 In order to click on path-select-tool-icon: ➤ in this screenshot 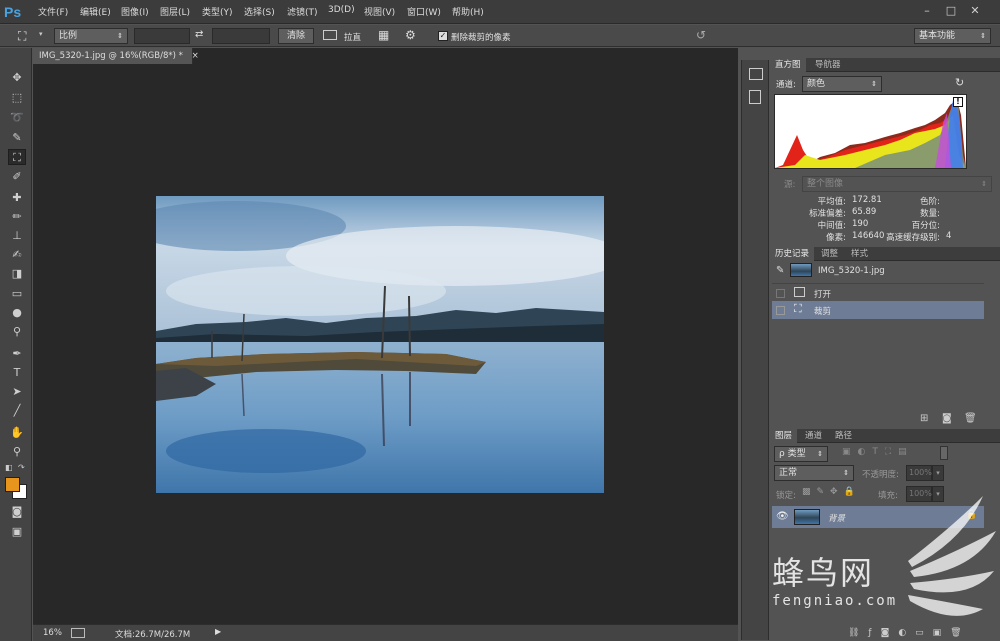, I will do `click(17, 392)`.